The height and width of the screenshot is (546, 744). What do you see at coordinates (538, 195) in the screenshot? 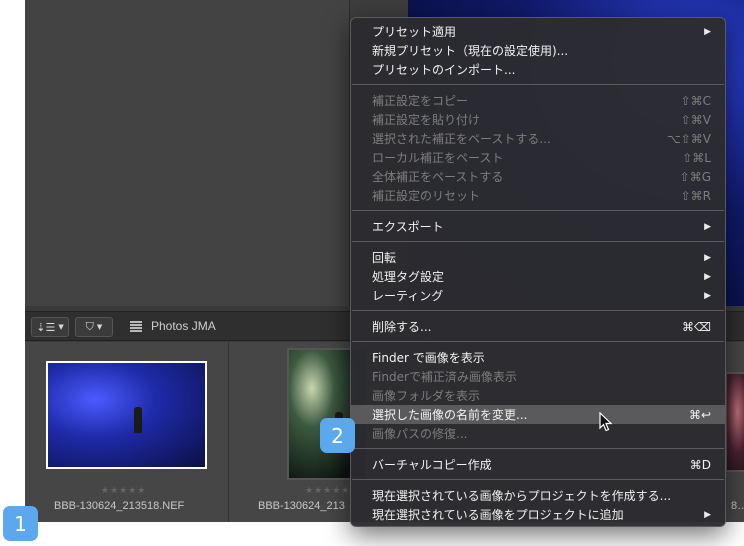
I see `menu-item-reset-adjustments: 補正設定のリセット ⇧⌘R` at bounding box center [538, 195].